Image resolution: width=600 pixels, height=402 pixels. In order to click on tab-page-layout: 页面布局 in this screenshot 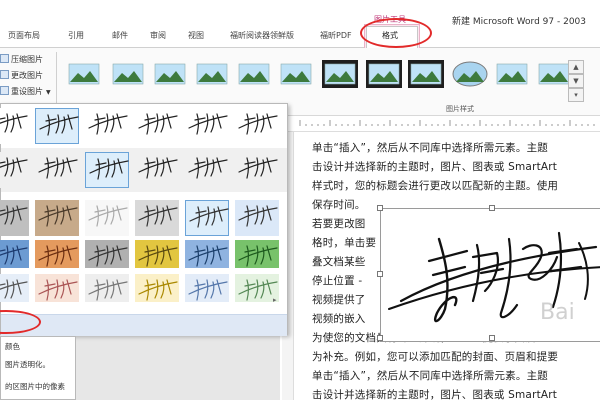, I will do `click(24, 35)`.